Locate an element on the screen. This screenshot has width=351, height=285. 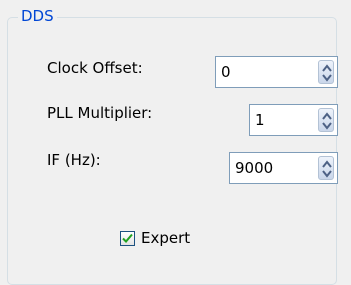
clock-offset-value: 0 is located at coordinates (226, 72).